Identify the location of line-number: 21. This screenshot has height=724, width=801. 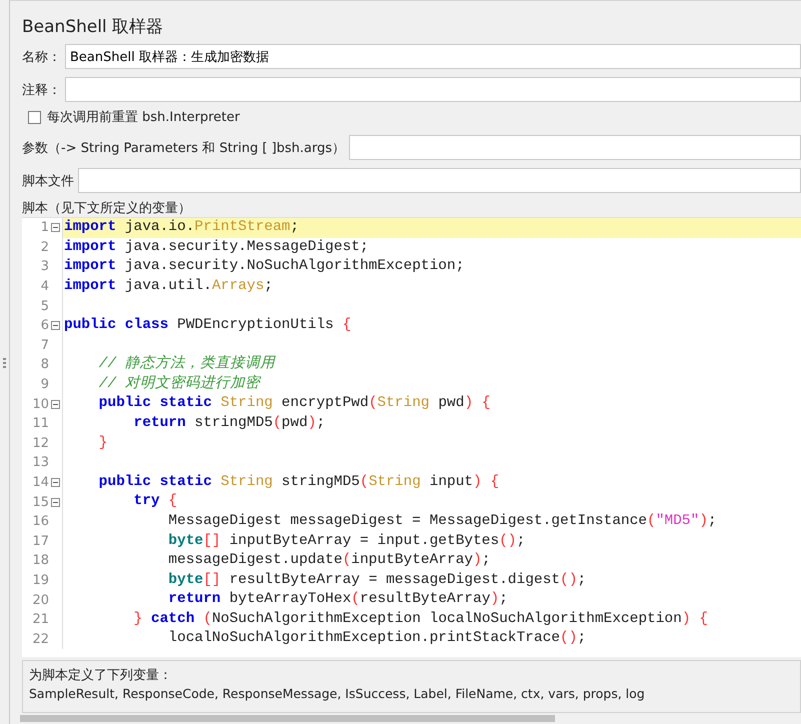
(40, 620).